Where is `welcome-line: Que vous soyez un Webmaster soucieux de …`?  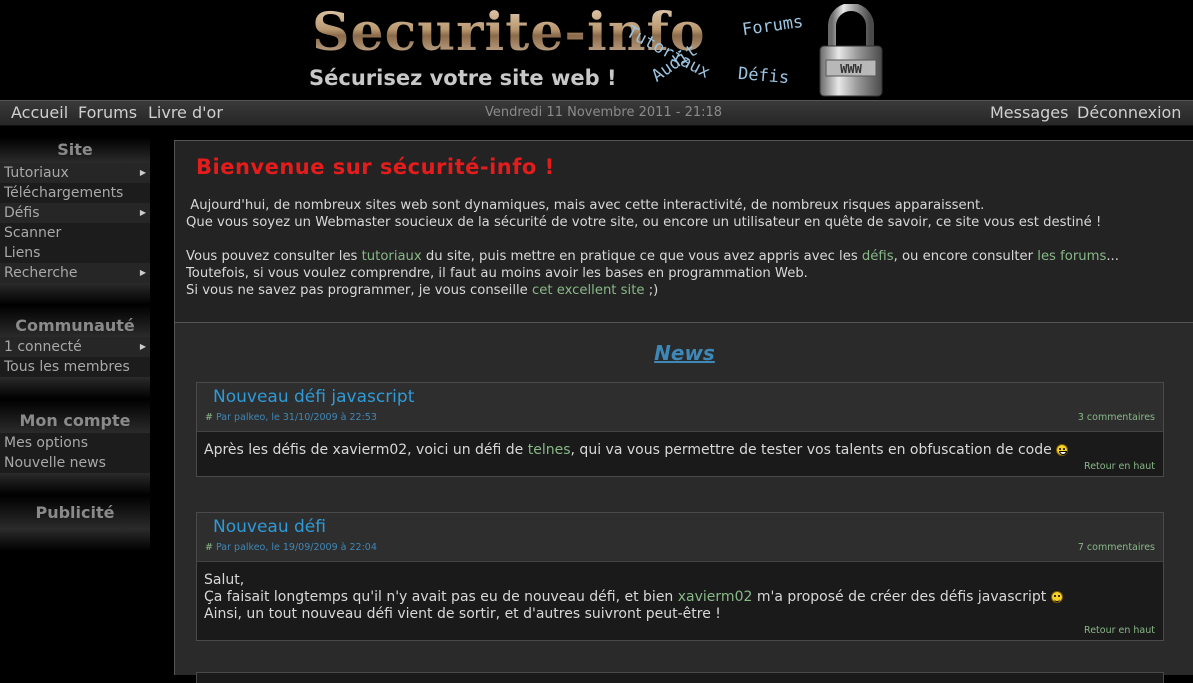
welcome-line: Que vous soyez un Webmaster soucieux de … is located at coordinates (644, 222).